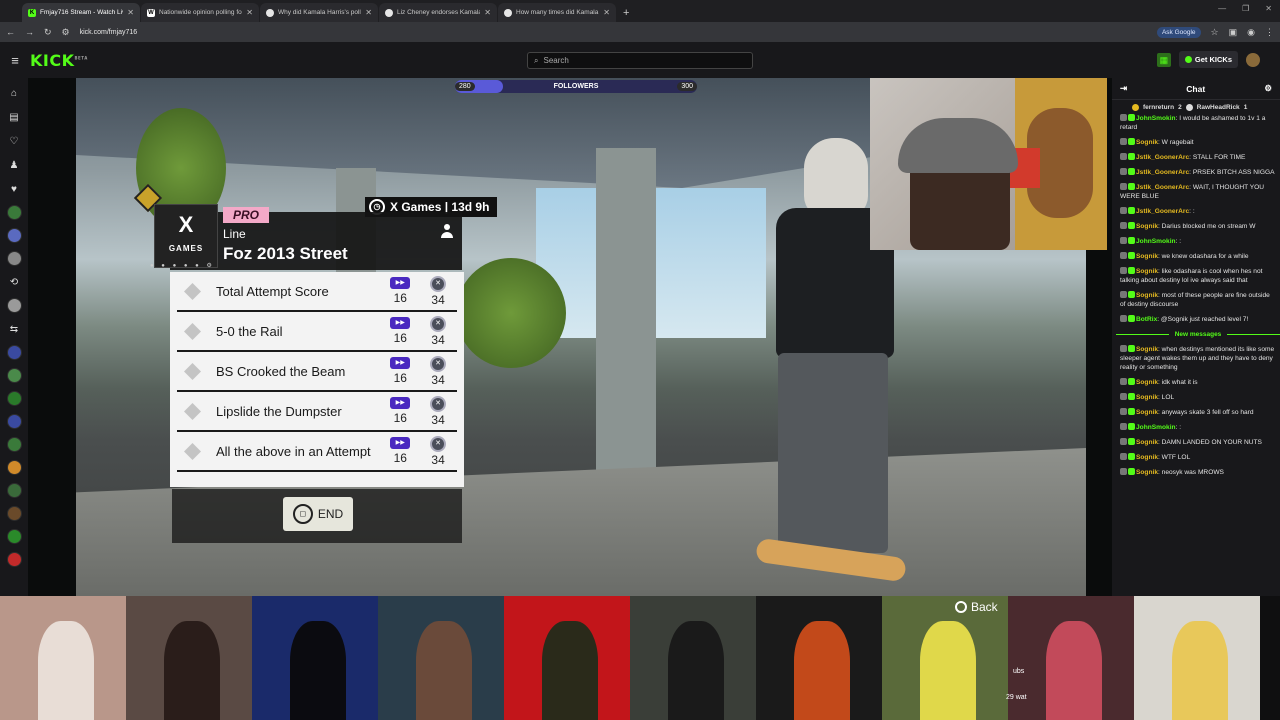 The image size is (1280, 720). Describe the element at coordinates (1219, 157) in the screenshot. I see `chat-text: STALL FOR TIME` at that location.